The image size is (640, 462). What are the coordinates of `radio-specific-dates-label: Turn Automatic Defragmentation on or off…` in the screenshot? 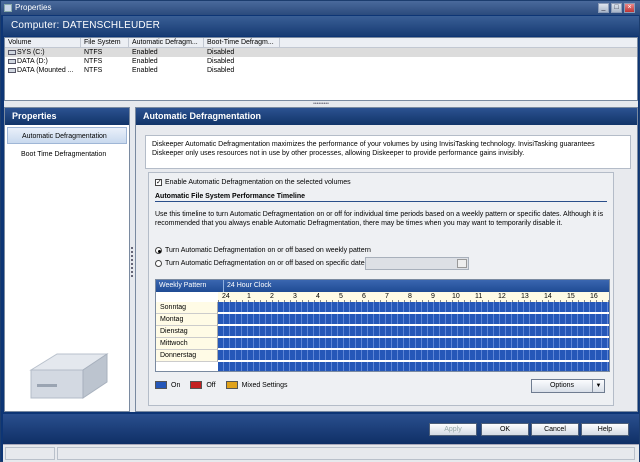 It's located at (268, 263).